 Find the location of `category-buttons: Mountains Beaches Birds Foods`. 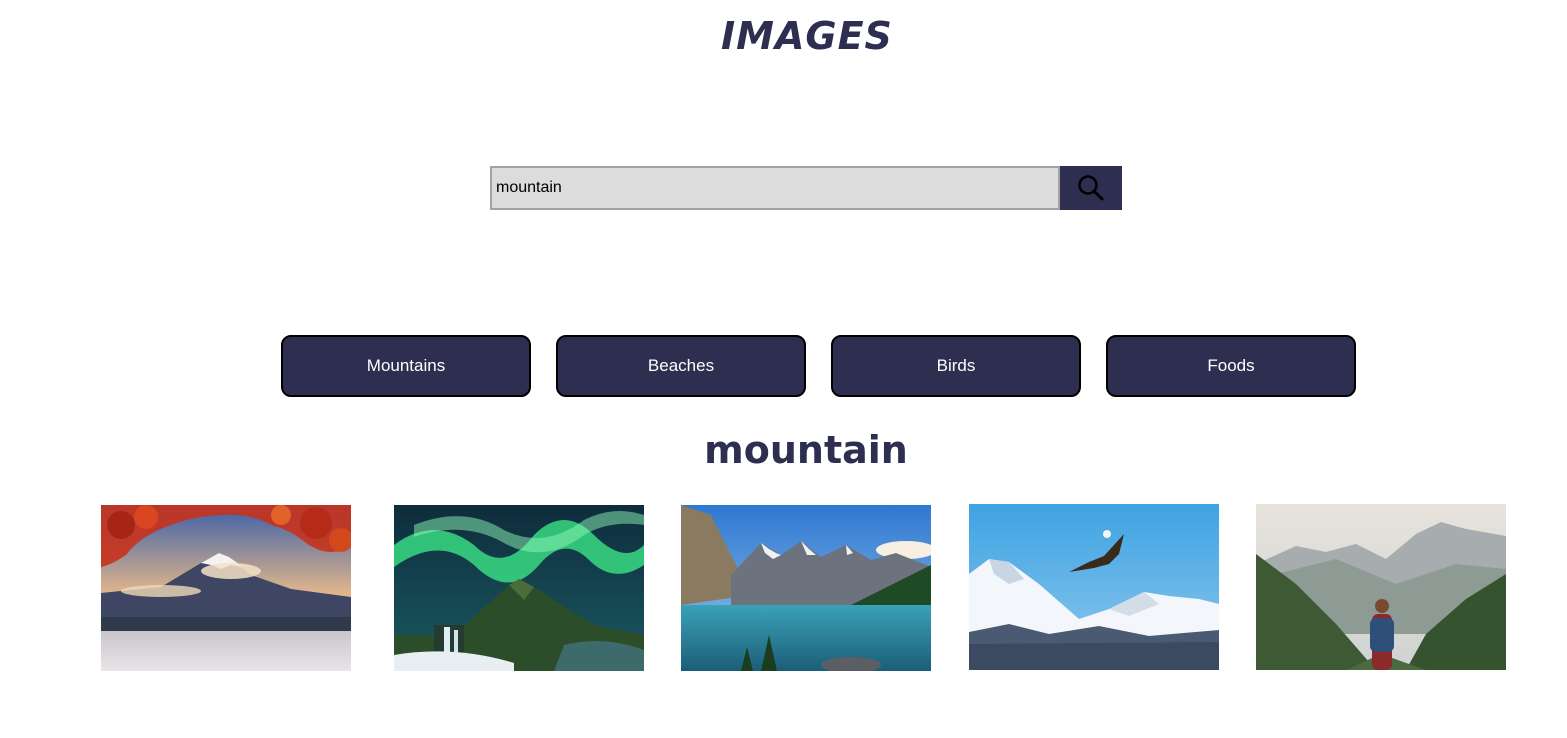

category-buttons: Mountains Beaches Birds Foods is located at coordinates (818, 366).